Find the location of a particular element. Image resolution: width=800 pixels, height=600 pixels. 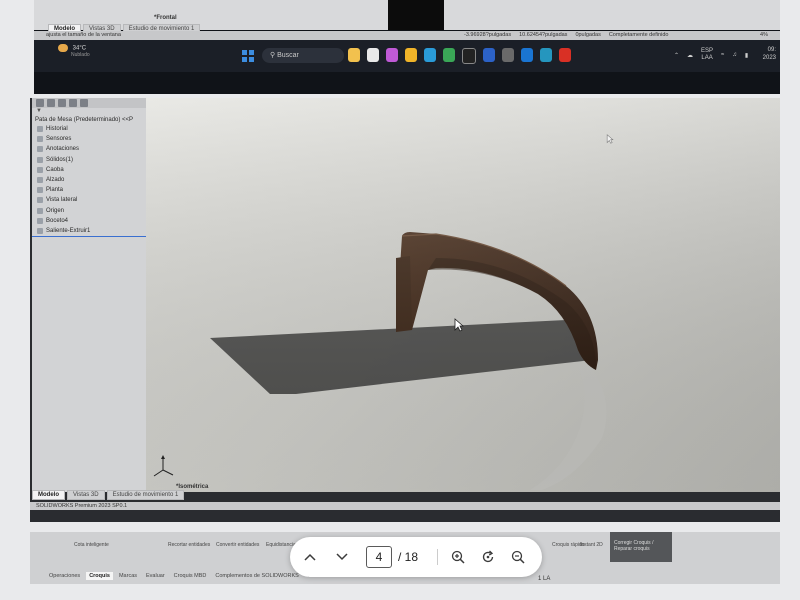

feature-tree-item: Caoba is located at coordinates (89, 170).